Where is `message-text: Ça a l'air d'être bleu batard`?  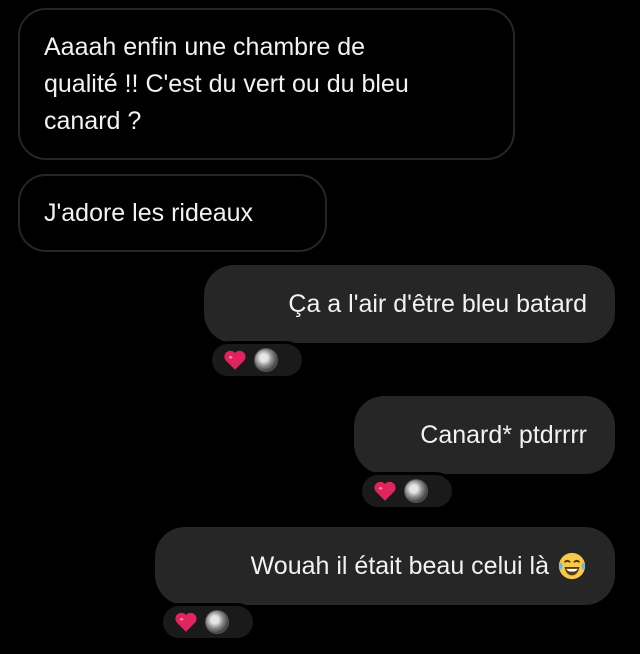 message-text: Ça a l'air d'être bleu batard is located at coordinates (437, 303).